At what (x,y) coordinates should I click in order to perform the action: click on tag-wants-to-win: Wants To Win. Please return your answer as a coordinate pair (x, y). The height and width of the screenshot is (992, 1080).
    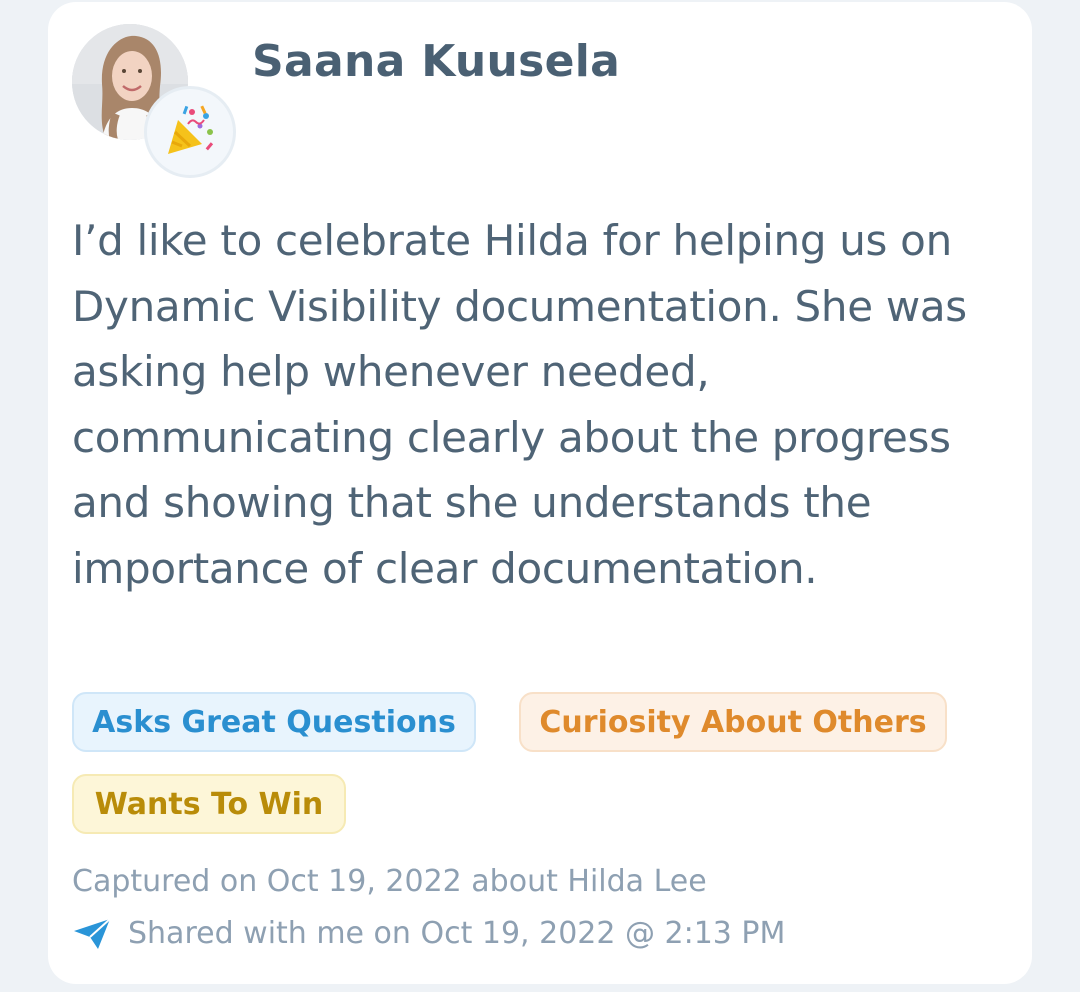
    Looking at the image, I should click on (209, 804).